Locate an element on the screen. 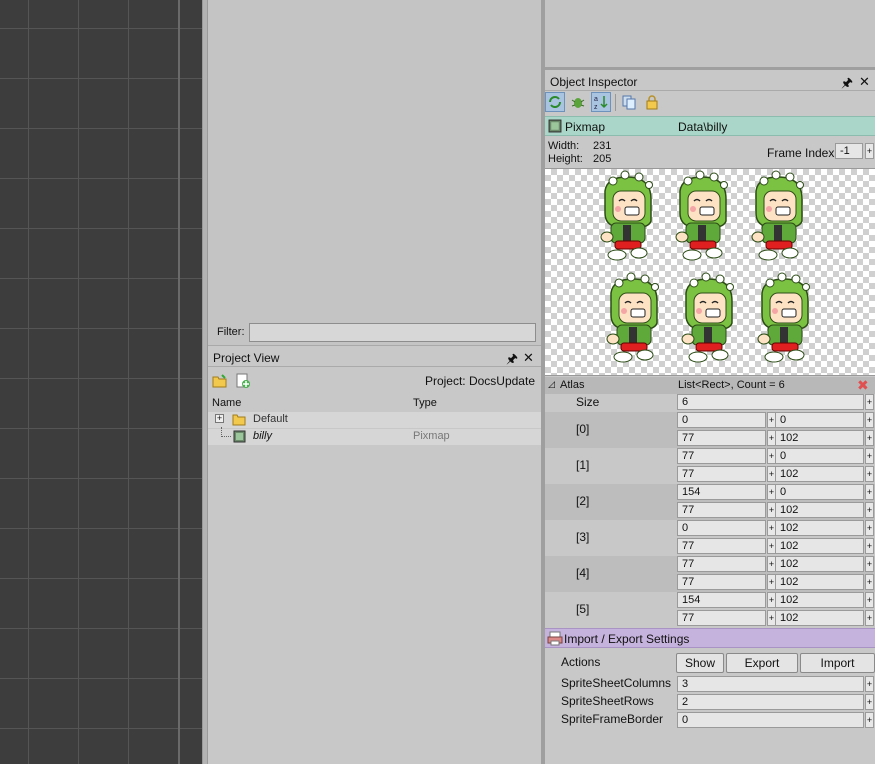 The image size is (875, 764). atlas-rect-label: [4] is located at coordinates (583, 573).